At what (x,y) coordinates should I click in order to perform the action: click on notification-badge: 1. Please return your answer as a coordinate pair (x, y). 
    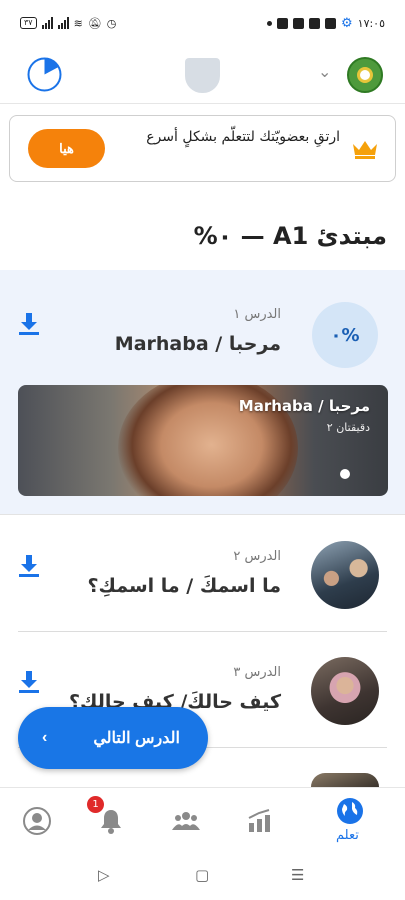
    Looking at the image, I should click on (95, 804).